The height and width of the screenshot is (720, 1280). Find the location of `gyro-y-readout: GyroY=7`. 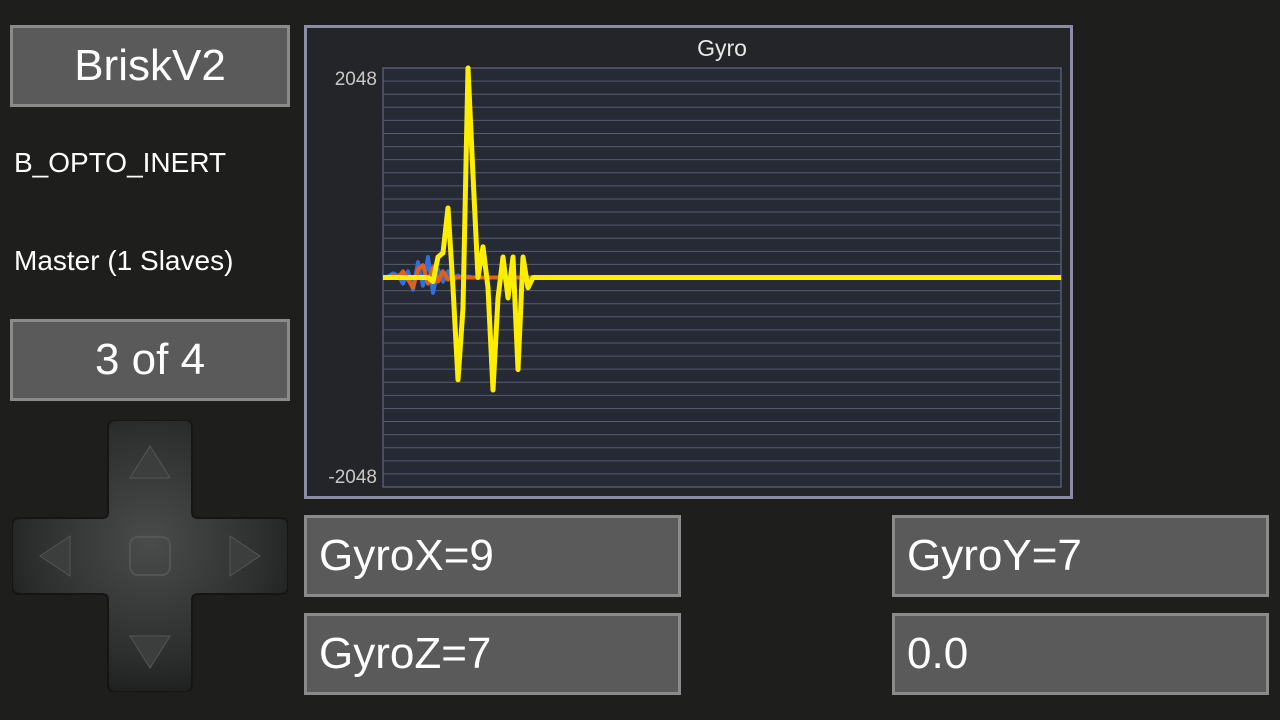

gyro-y-readout: GyroY=7 is located at coordinates (1080, 556).